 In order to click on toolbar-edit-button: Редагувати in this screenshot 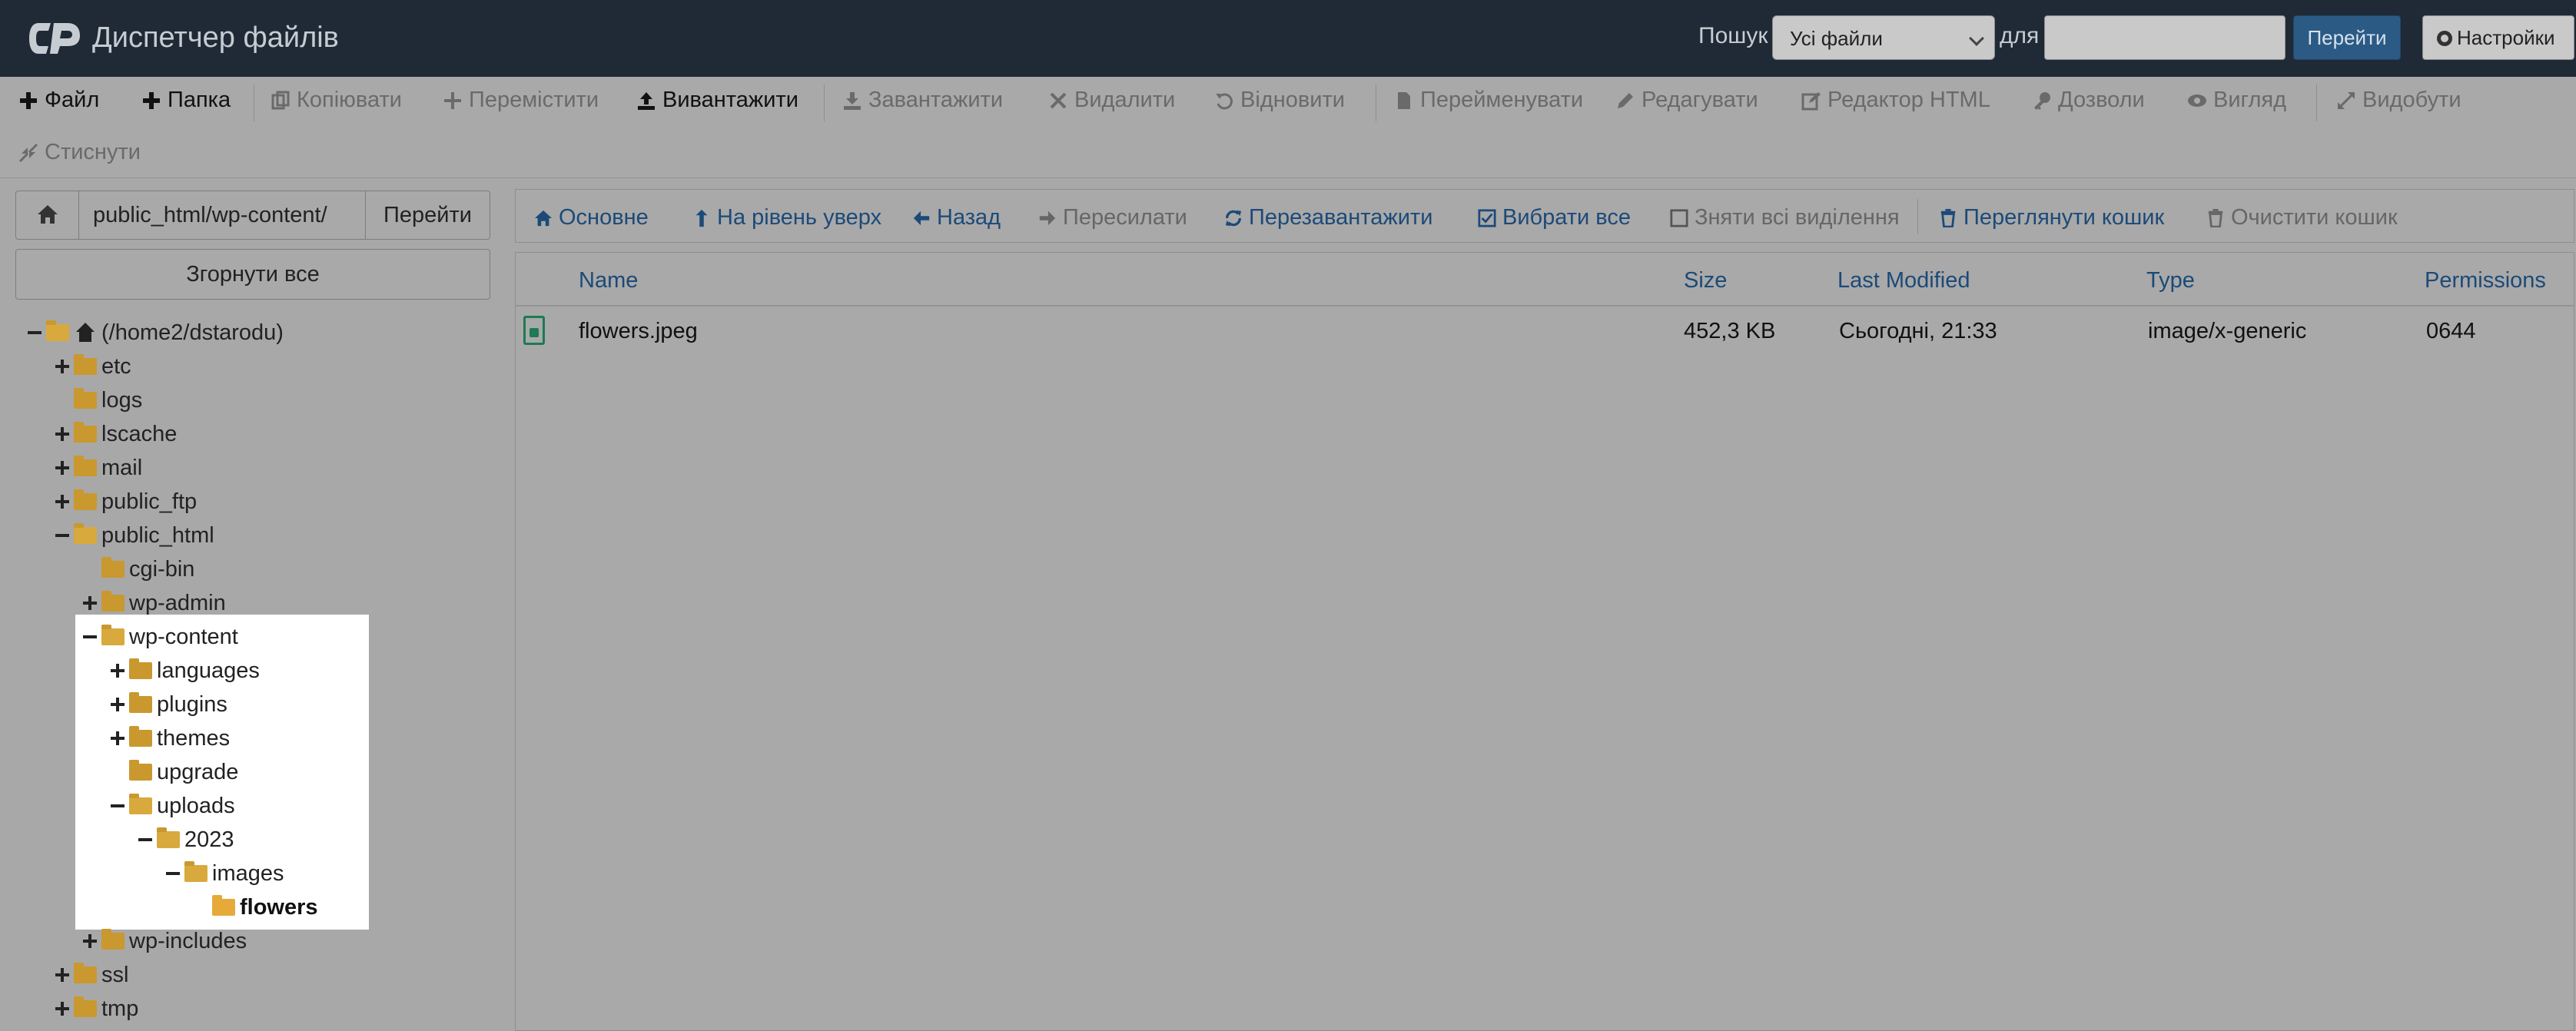, I will do `click(1686, 100)`.